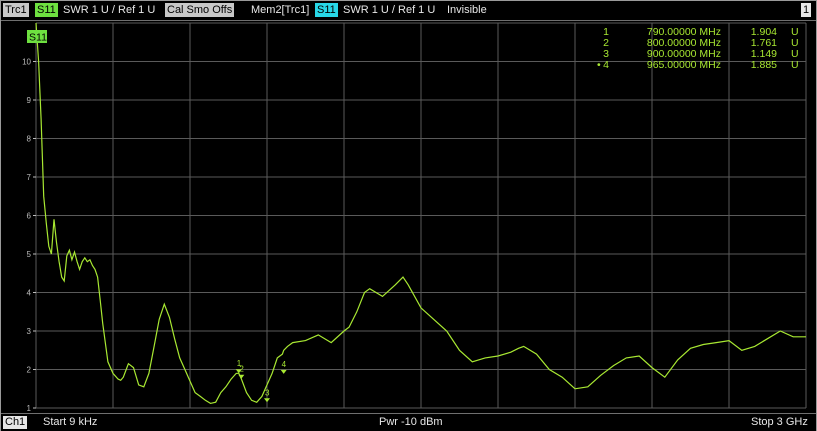 Image resolution: width=817 pixels, height=431 pixels. I want to click on y-tick-label: 4, so click(29, 293).